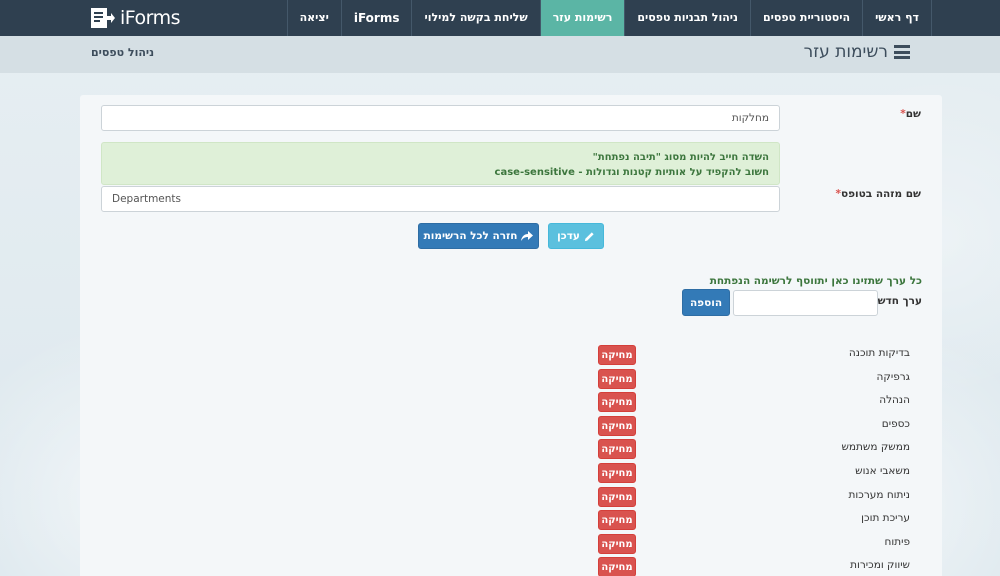  What do you see at coordinates (879, 353) in the screenshot?
I see `list-item-label: בדיקות תוכנה` at bounding box center [879, 353].